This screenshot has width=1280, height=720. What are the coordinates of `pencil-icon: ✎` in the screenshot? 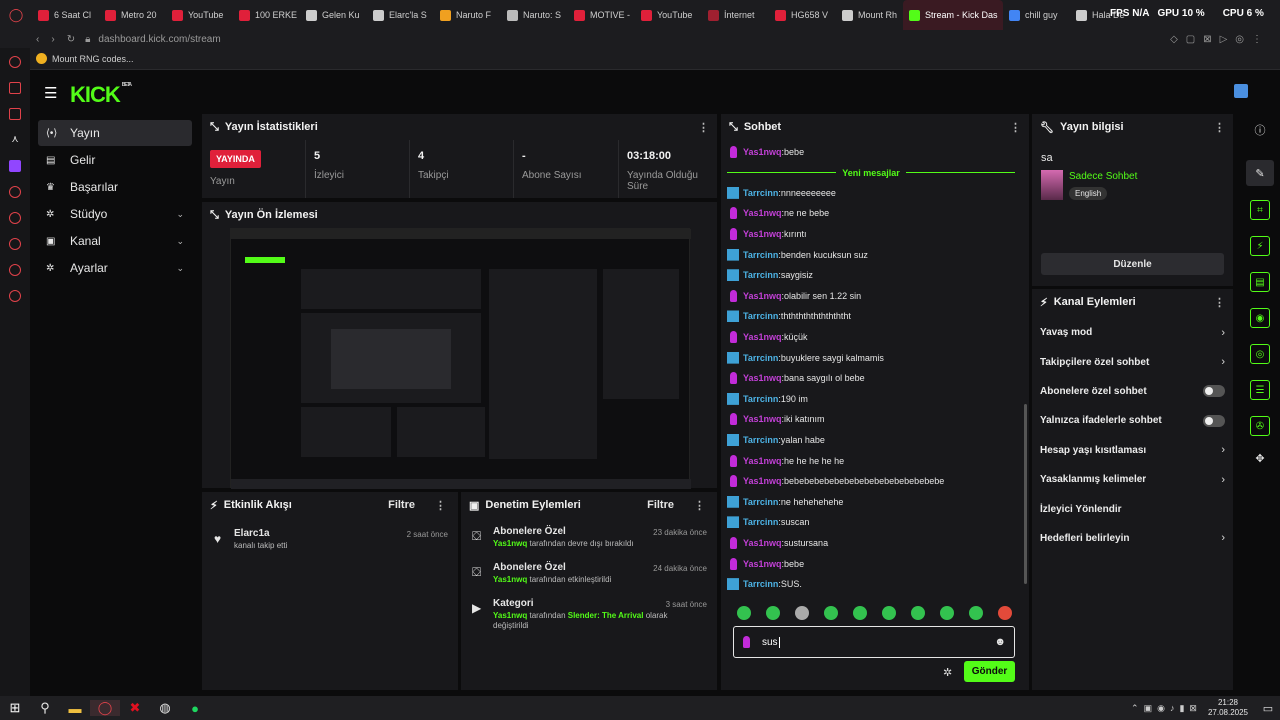 It's located at (1260, 173).